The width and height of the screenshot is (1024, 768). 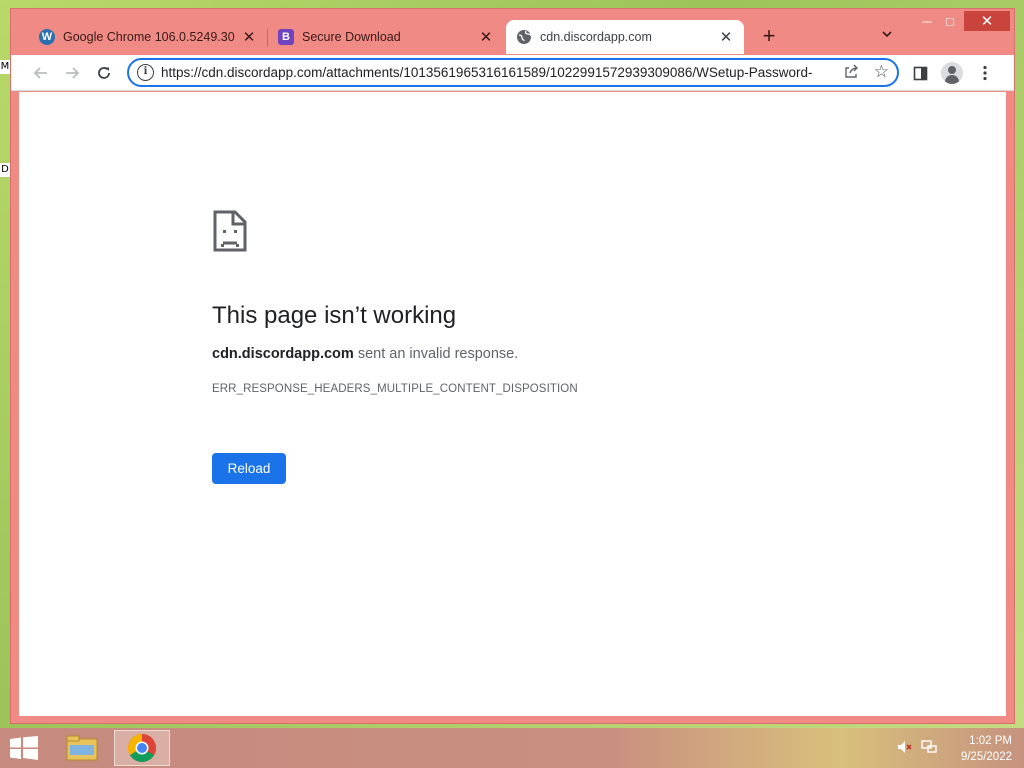 What do you see at coordinates (929, 748) in the screenshot?
I see `network-icon` at bounding box center [929, 748].